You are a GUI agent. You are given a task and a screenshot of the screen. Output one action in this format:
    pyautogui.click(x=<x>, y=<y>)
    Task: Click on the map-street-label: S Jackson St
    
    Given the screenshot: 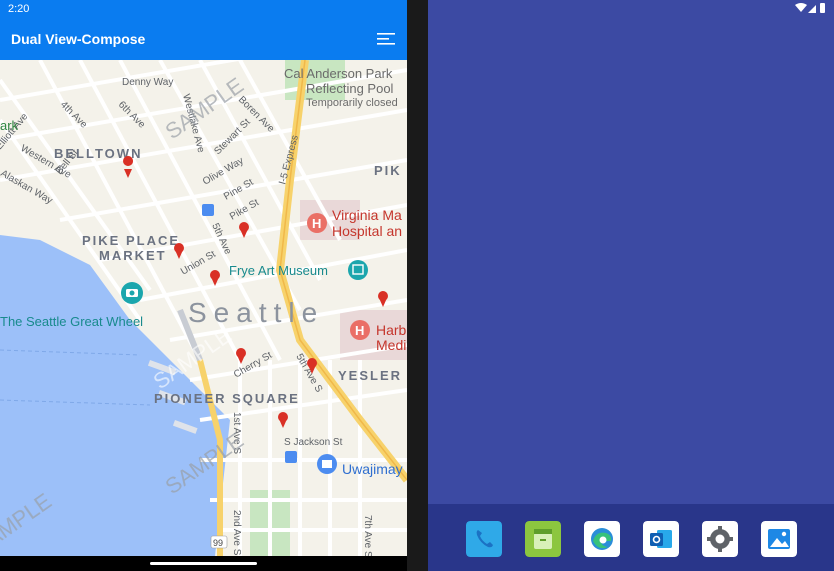 What is the action you would take?
    pyautogui.click(x=313, y=442)
    